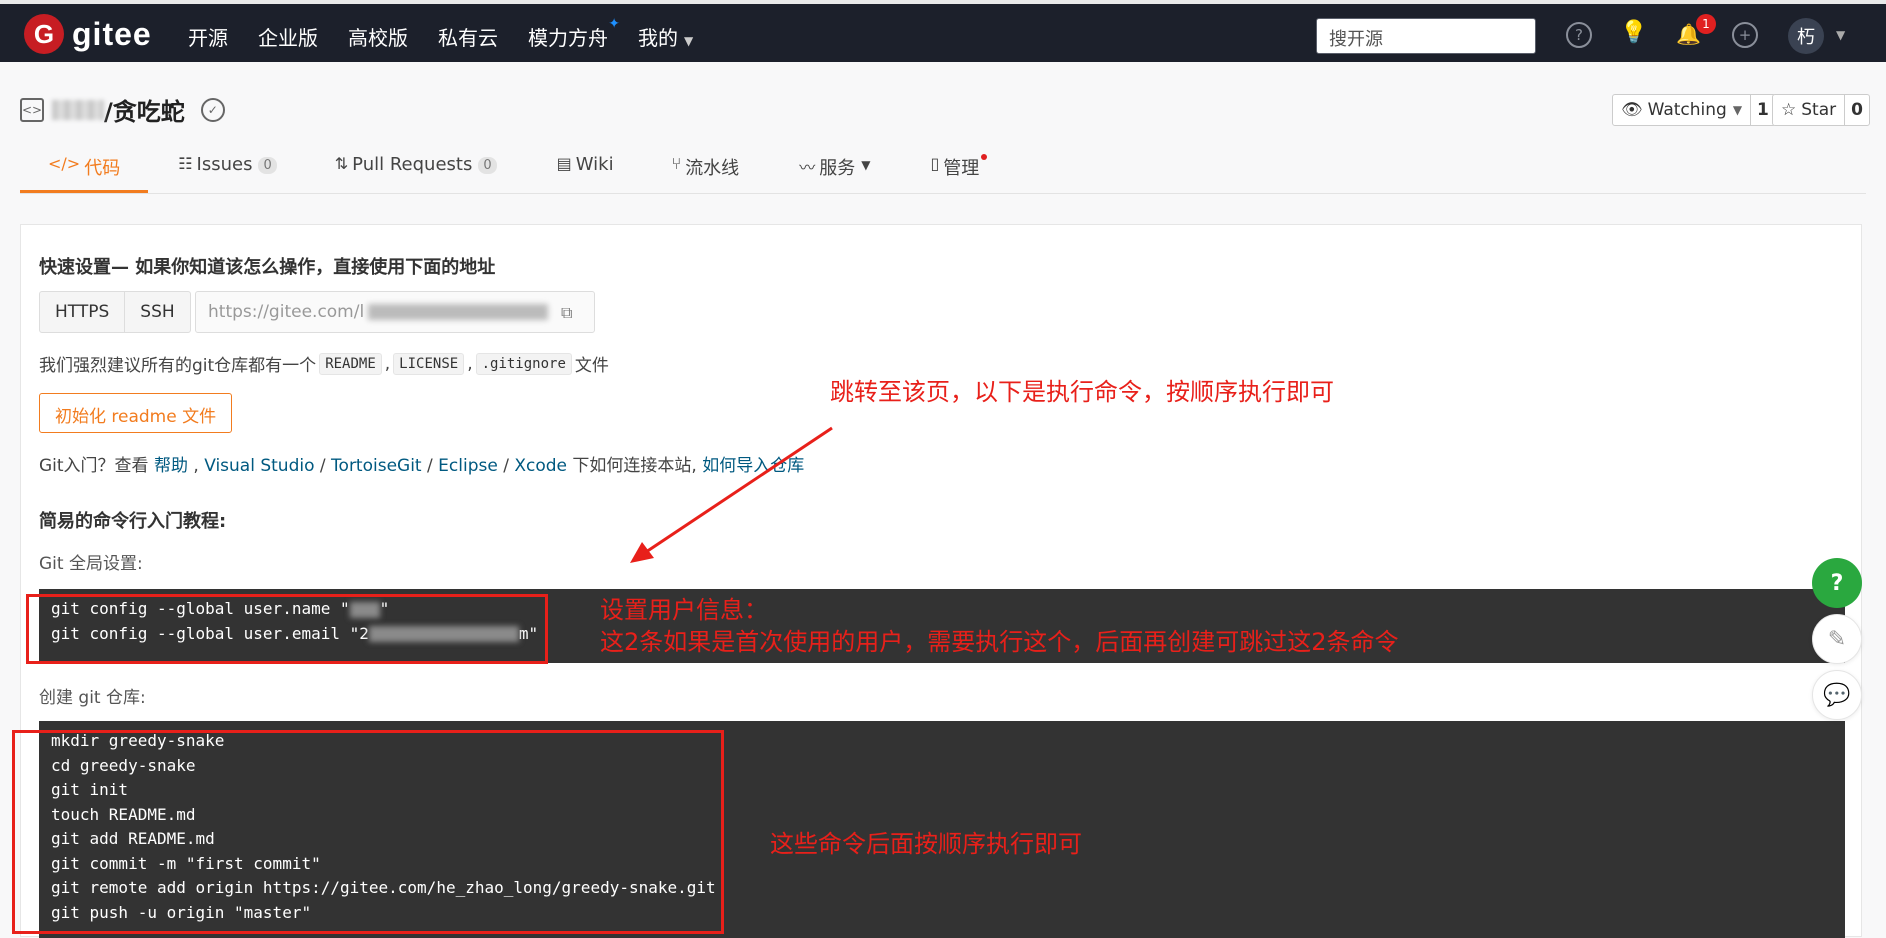 The image size is (1886, 938). Describe the element at coordinates (568, 38) in the screenshot. I see `nav-moli-label: 模力方舟` at that location.